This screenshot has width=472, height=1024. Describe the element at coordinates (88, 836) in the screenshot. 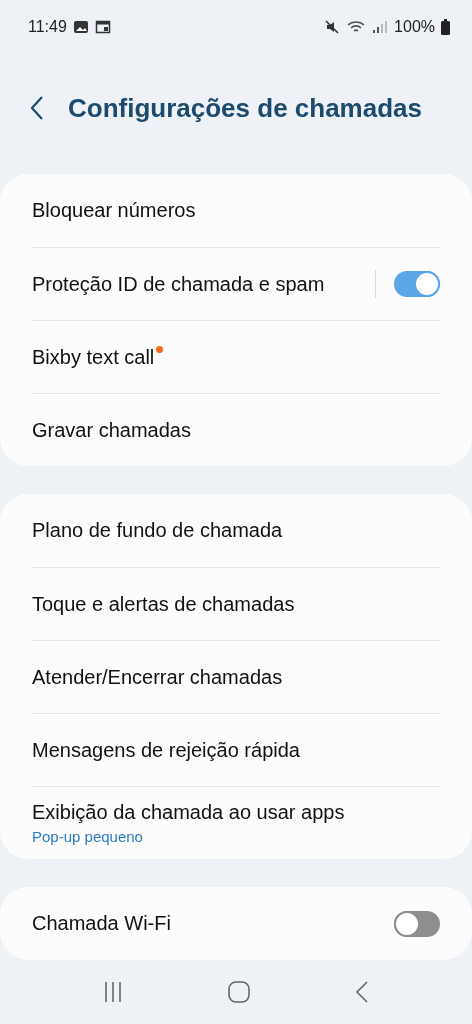

I see `row-subtitle: Pop-up pequeno` at that location.